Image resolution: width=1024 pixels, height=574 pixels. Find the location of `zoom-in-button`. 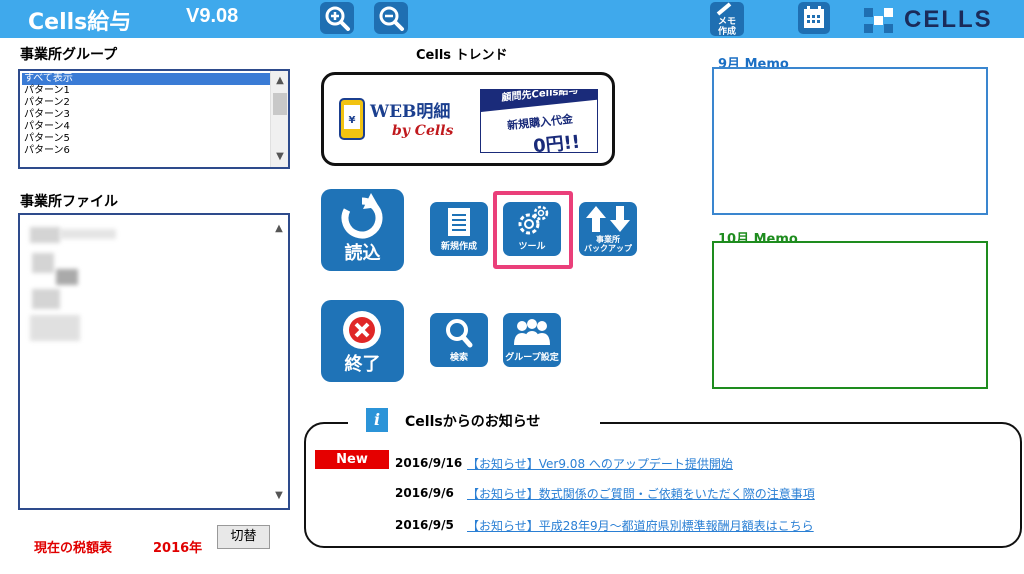

zoom-in-button is located at coordinates (337, 18).